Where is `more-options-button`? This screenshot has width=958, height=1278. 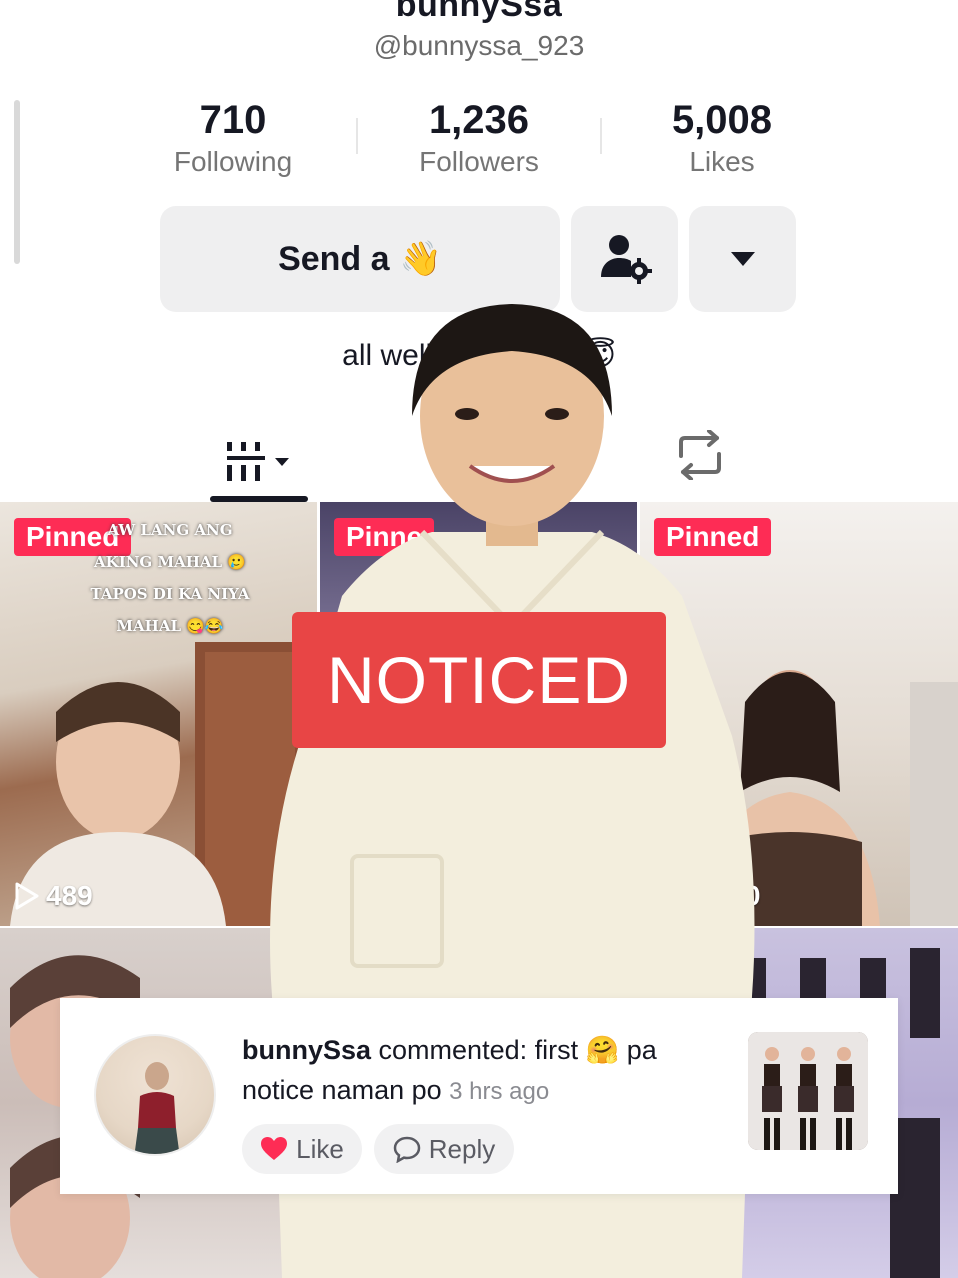 more-options-button is located at coordinates (742, 259).